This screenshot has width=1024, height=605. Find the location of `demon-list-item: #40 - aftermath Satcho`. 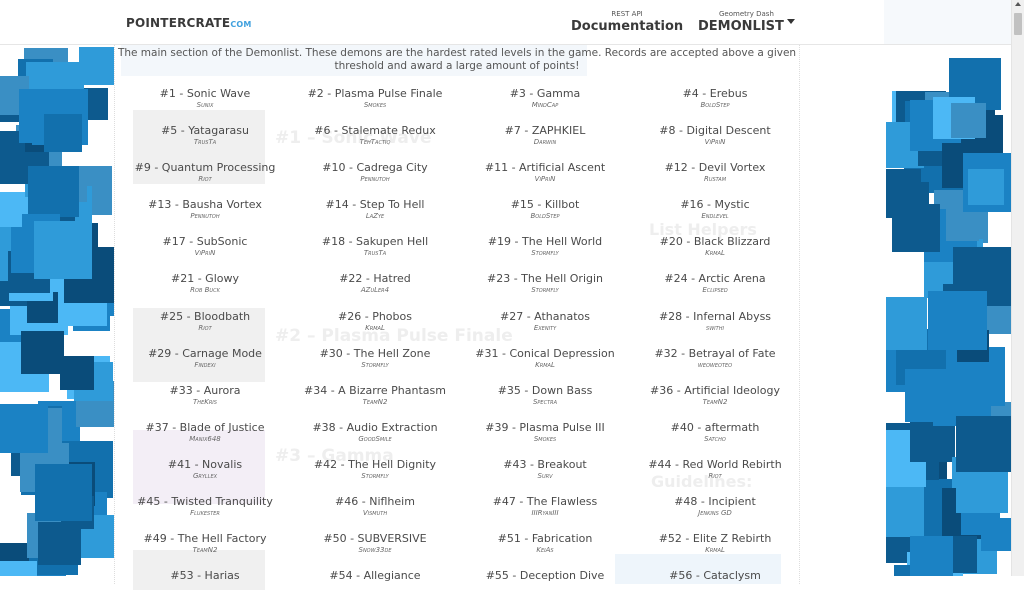

demon-list-item: #40 - aftermath Satcho is located at coordinates (715, 438).